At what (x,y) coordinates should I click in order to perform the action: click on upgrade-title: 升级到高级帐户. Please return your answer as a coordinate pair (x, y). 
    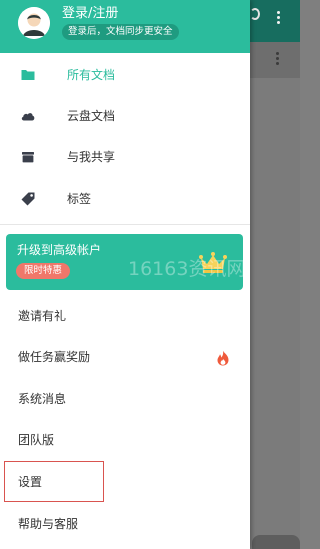
    Looking at the image, I should click on (59, 250).